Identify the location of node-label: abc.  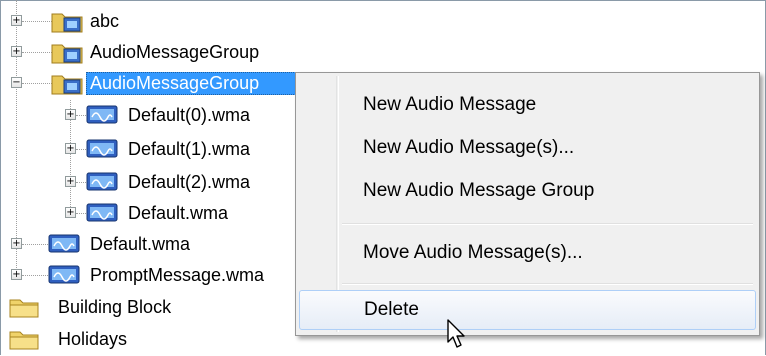
(105, 20).